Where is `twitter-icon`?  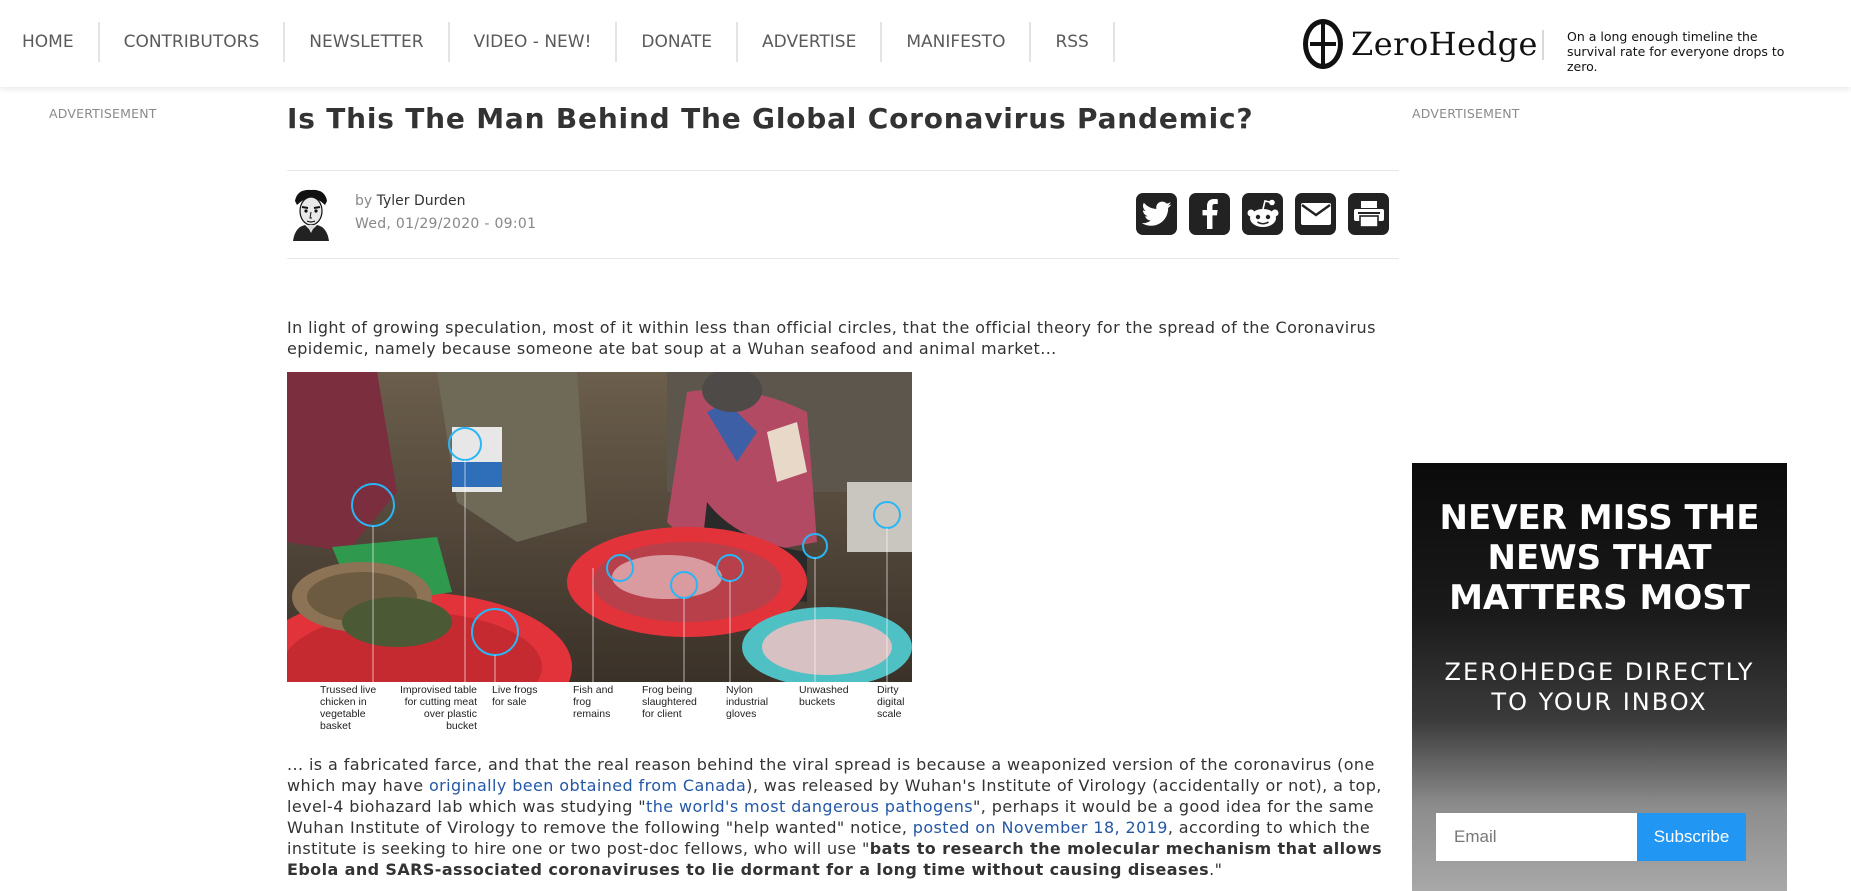 twitter-icon is located at coordinates (1156, 213).